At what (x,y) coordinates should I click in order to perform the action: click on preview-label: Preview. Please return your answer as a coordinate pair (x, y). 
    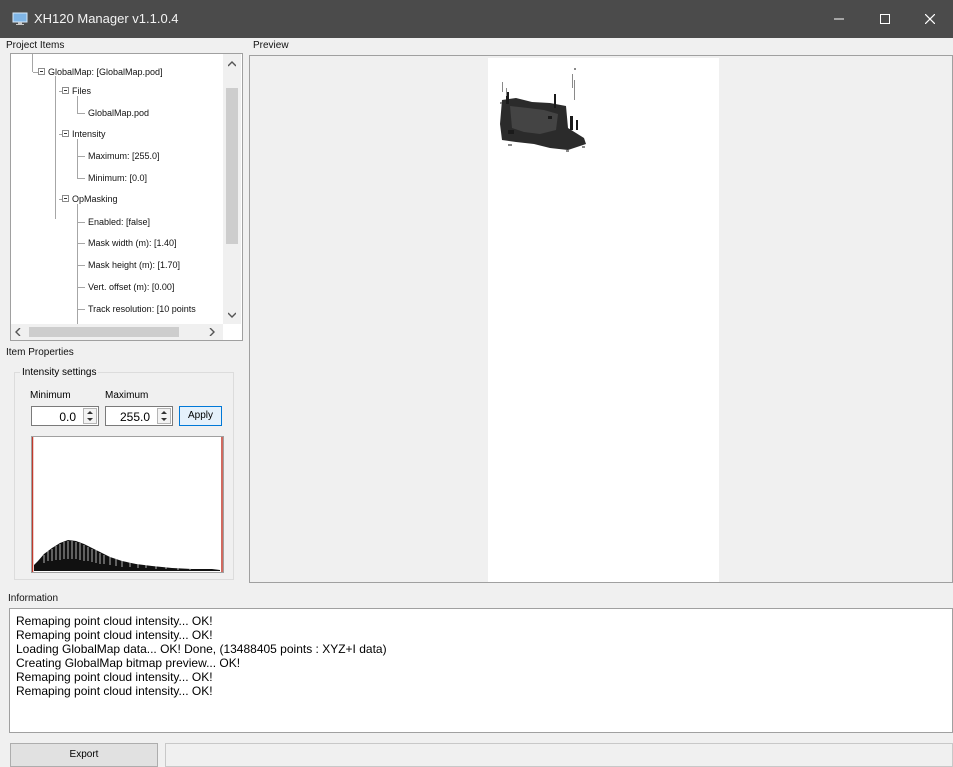
    Looking at the image, I should click on (271, 45).